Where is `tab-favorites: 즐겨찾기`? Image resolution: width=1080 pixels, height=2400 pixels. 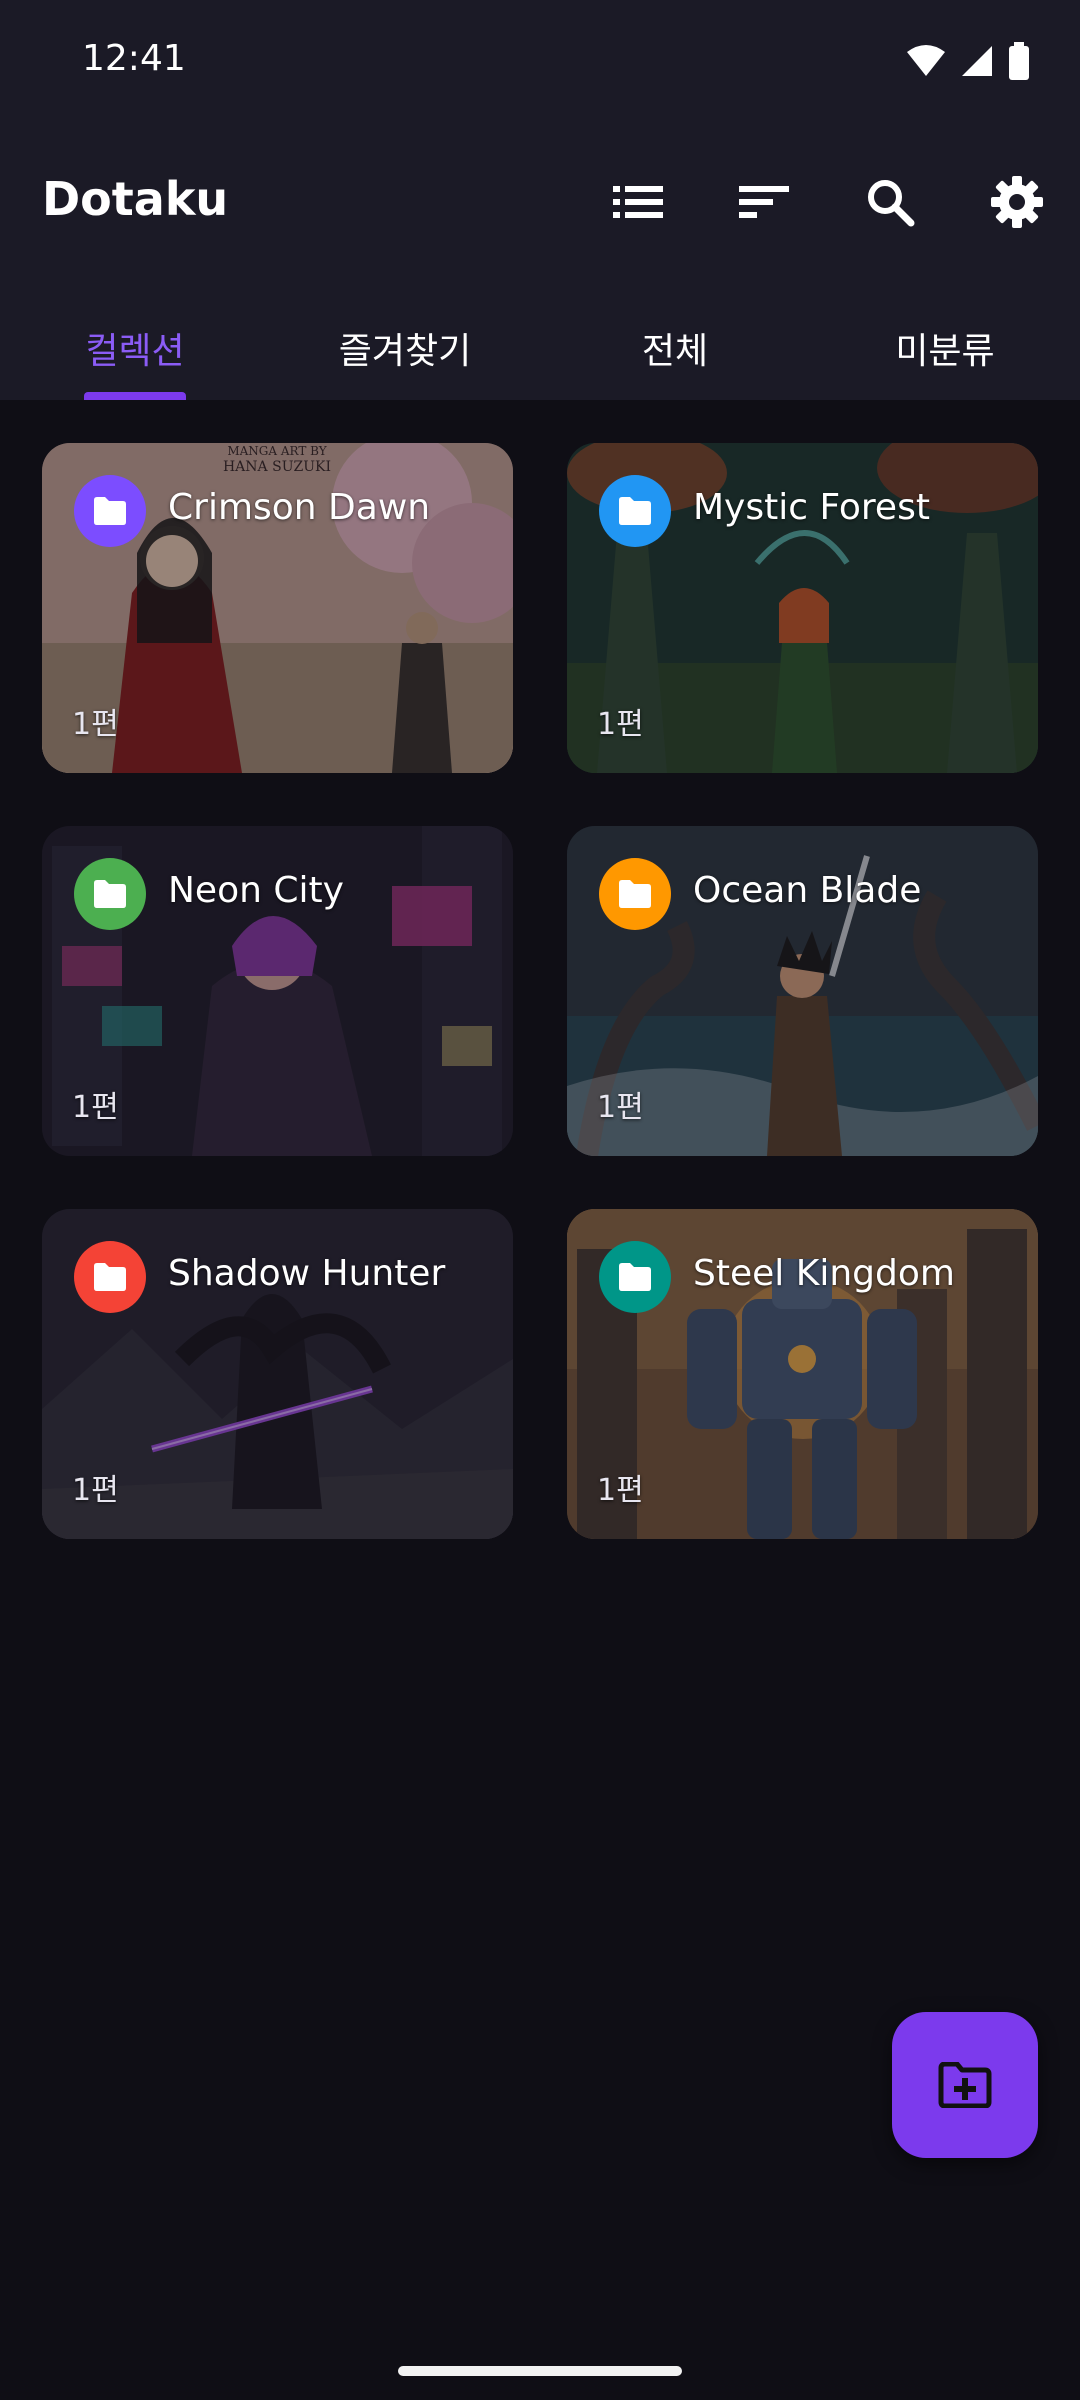
tab-favorites: 즐겨찾기 is located at coordinates (405, 348).